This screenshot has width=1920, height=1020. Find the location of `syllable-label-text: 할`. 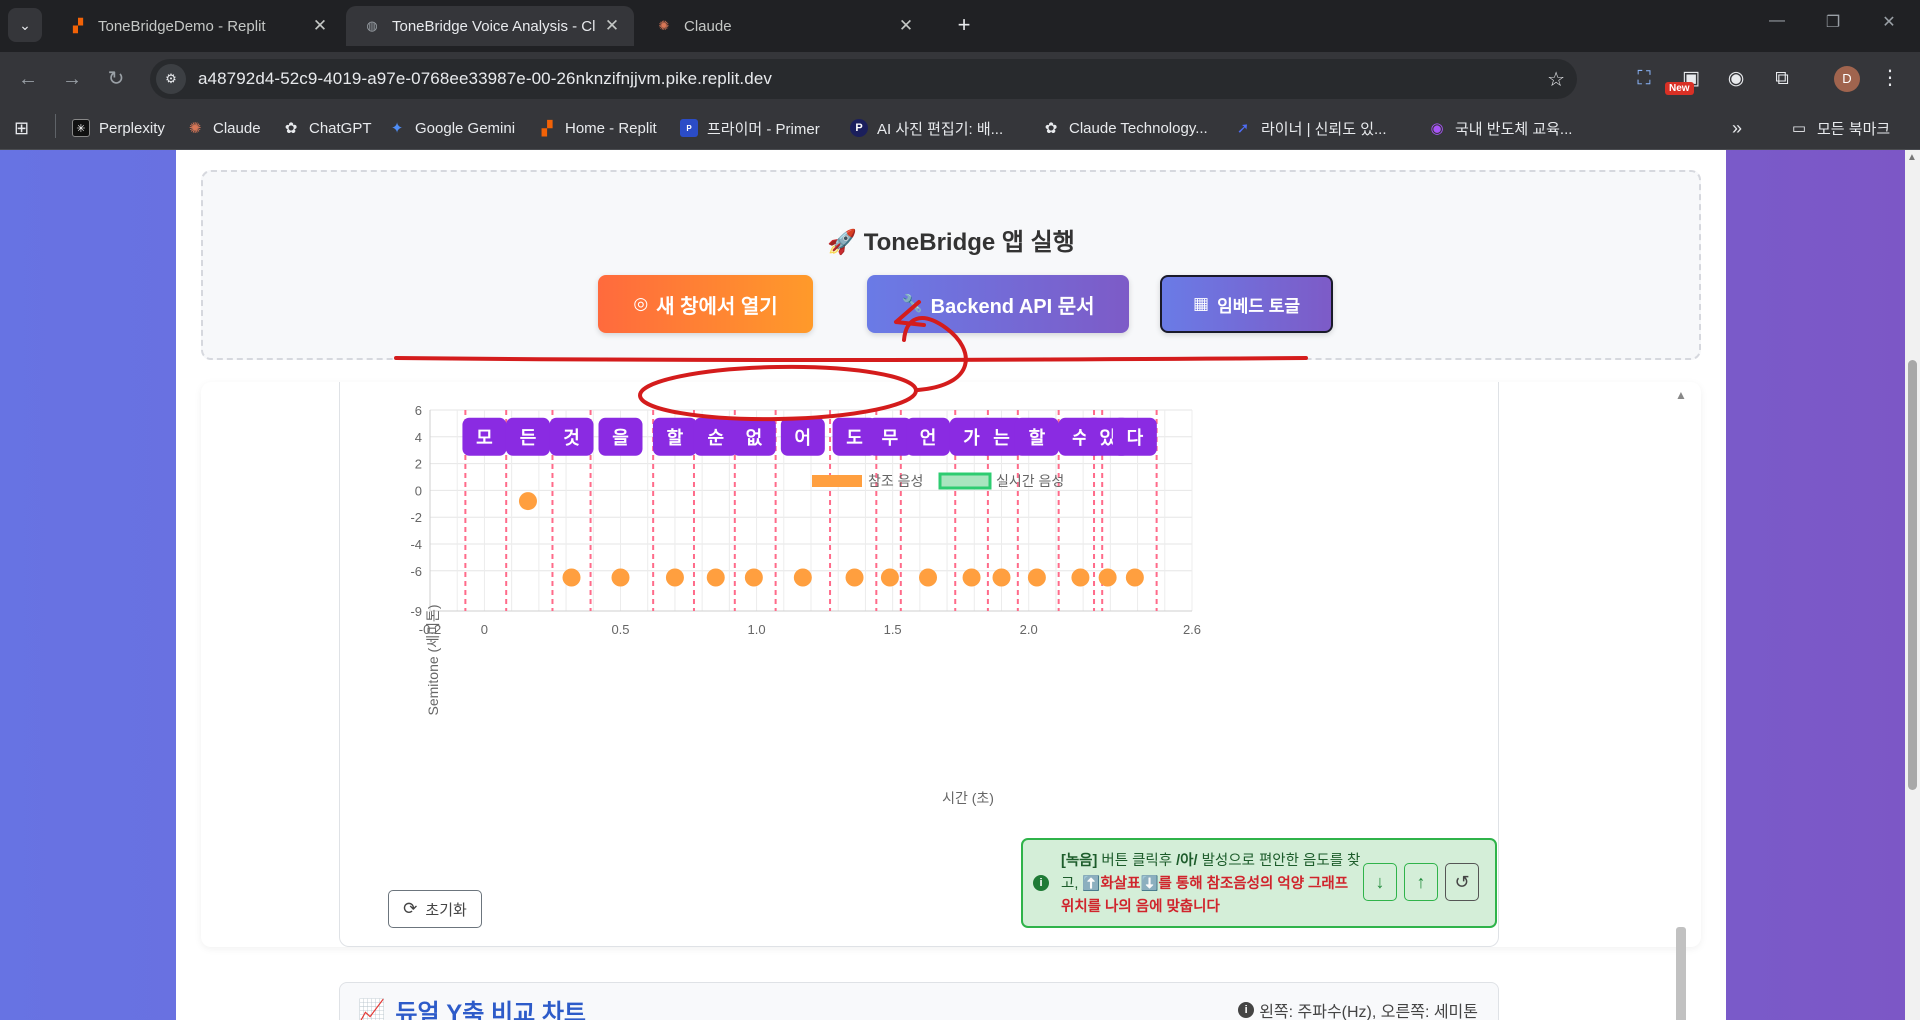

syllable-label-text: 할 is located at coordinates (675, 437).